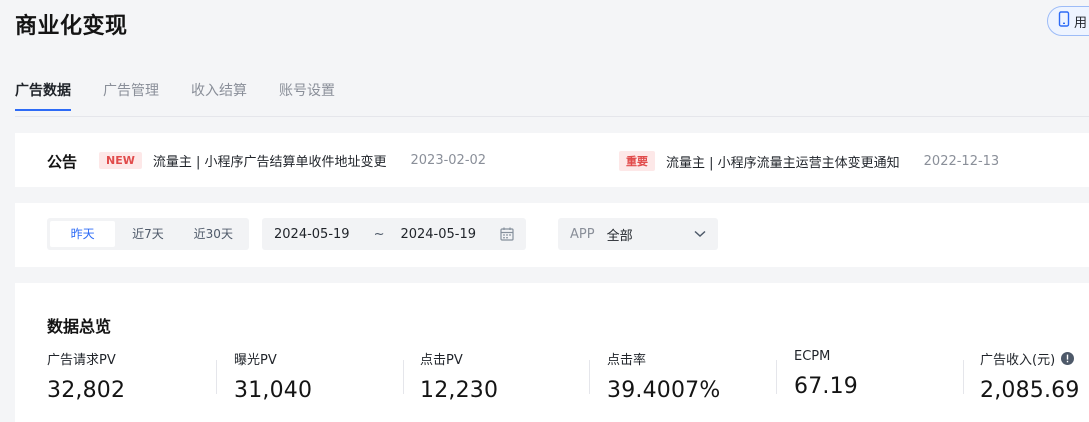 The height and width of the screenshot is (422, 1089). Describe the element at coordinates (664, 390) in the screenshot. I see `metric-value: 39.4007%` at that location.